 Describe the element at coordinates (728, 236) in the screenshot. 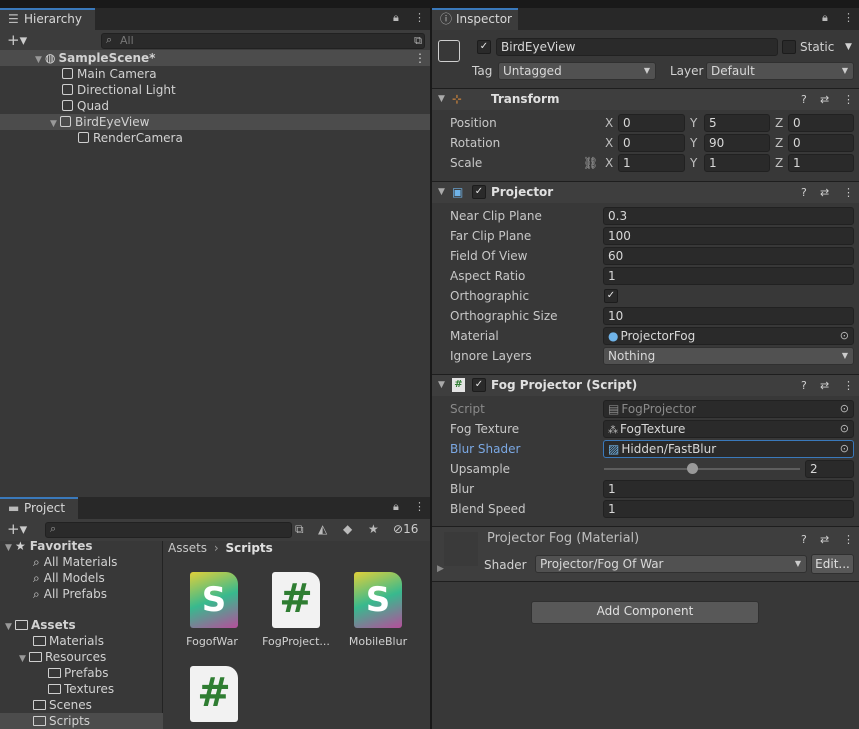

I see `far-clip-field: 100` at that location.